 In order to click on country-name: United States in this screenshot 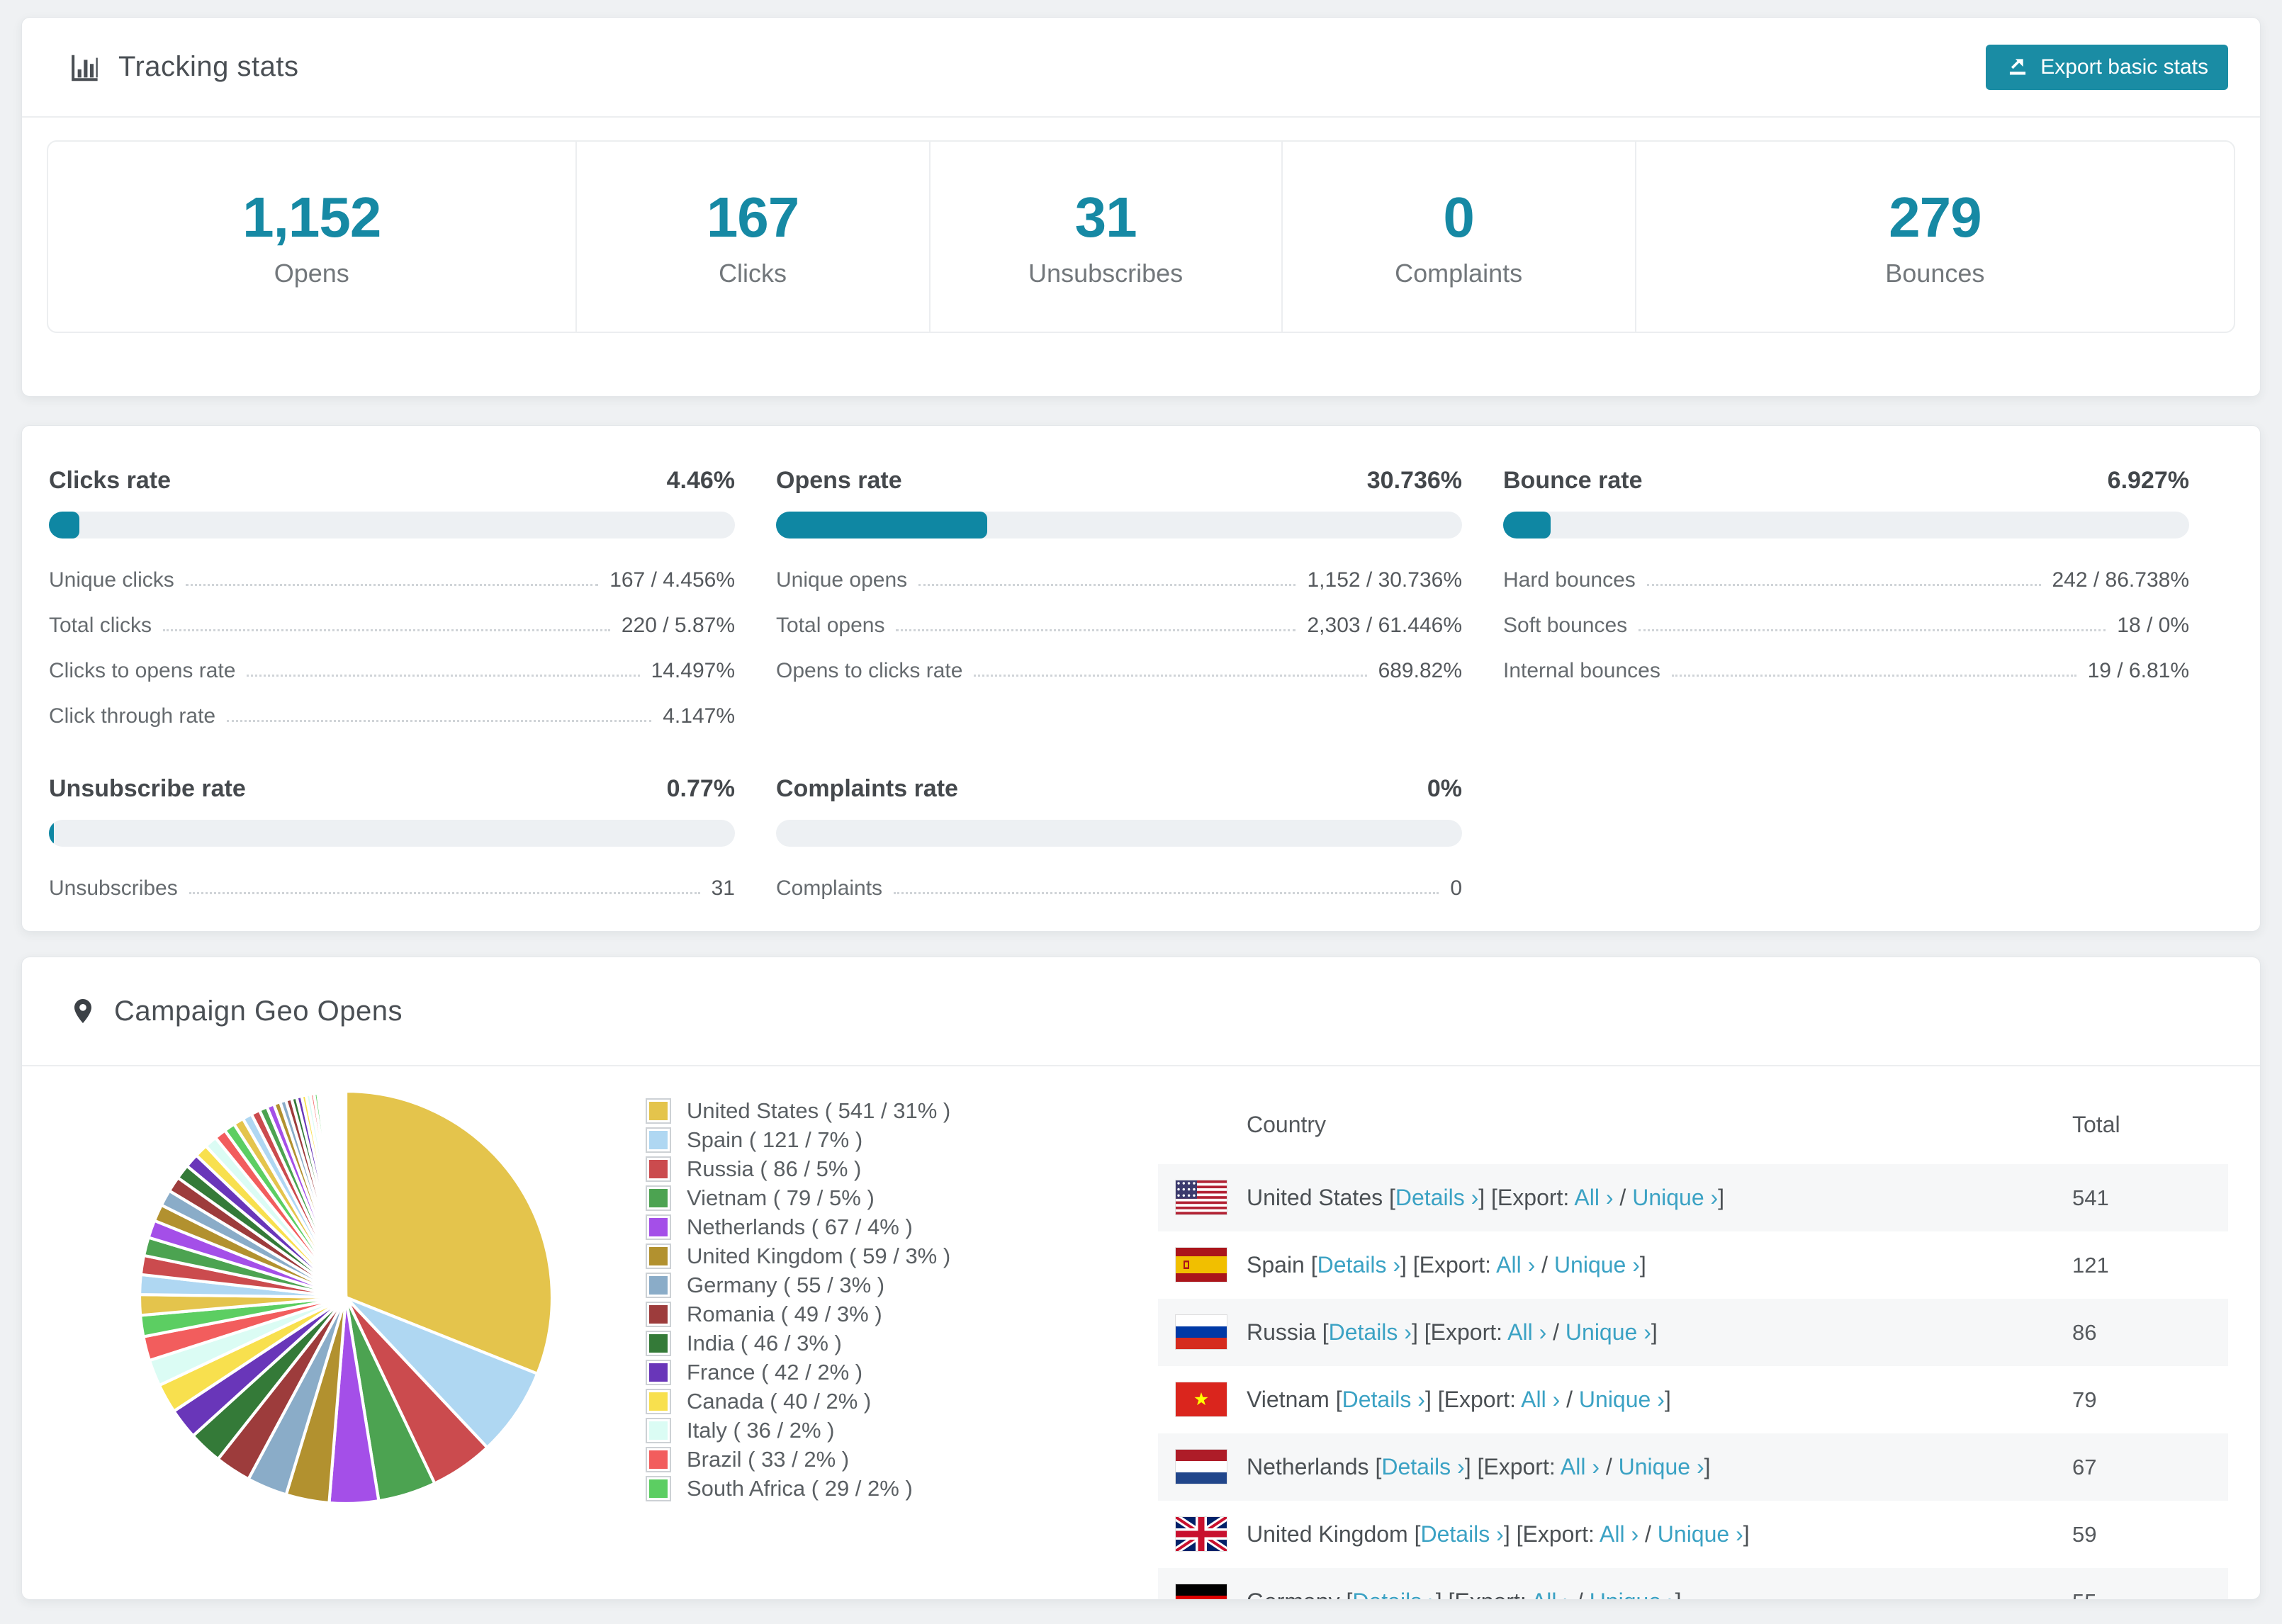, I will do `click(1315, 1197)`.